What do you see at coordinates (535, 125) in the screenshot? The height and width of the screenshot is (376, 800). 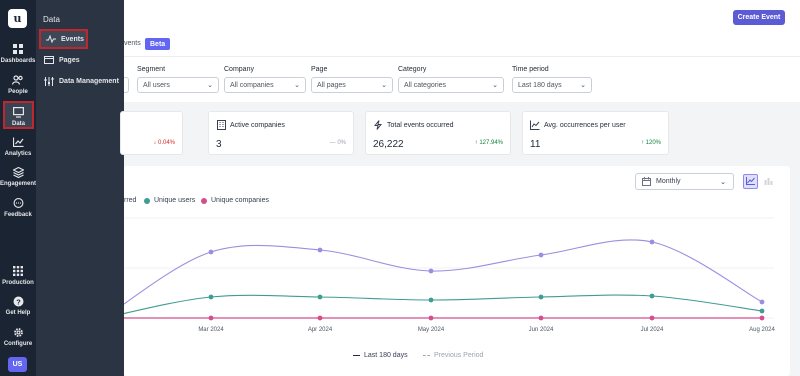 I see `chart-icon` at bounding box center [535, 125].